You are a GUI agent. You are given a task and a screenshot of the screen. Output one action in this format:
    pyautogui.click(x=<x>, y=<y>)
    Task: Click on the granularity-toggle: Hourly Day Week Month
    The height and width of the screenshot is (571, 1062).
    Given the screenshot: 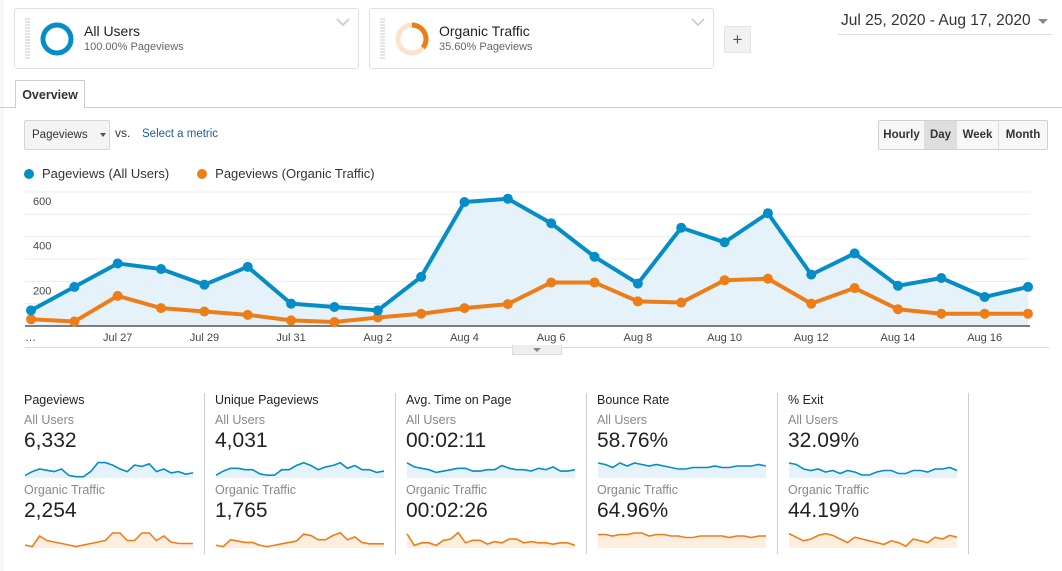 What is the action you would take?
    pyautogui.click(x=963, y=135)
    